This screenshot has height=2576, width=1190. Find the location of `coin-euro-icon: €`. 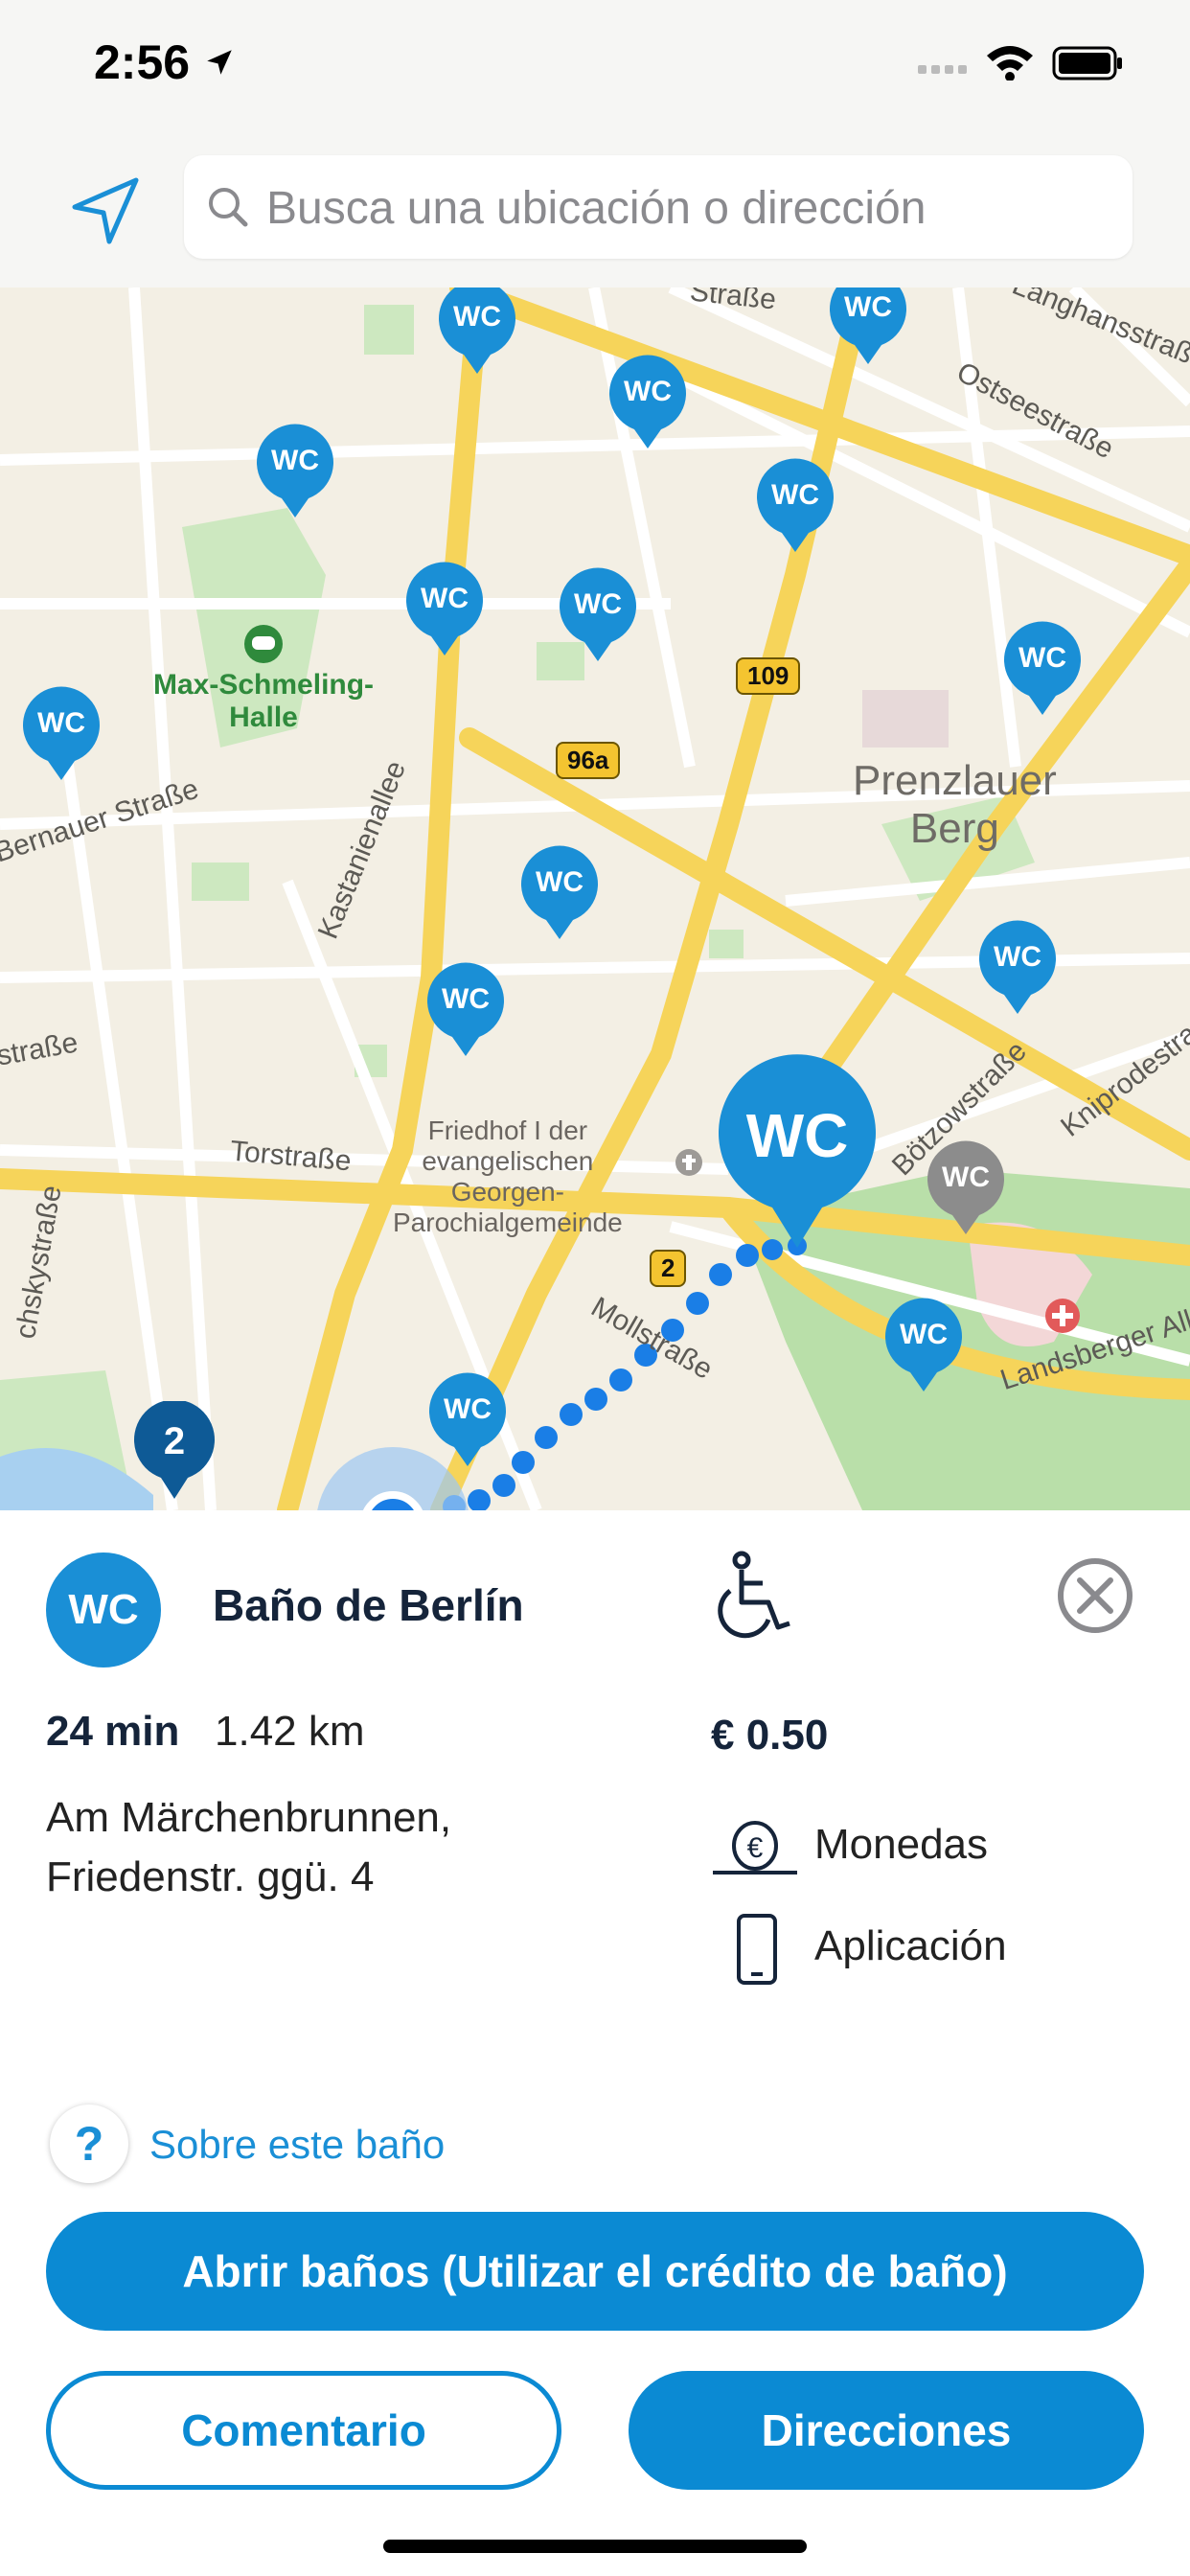

coin-euro-icon: € is located at coordinates (755, 1847).